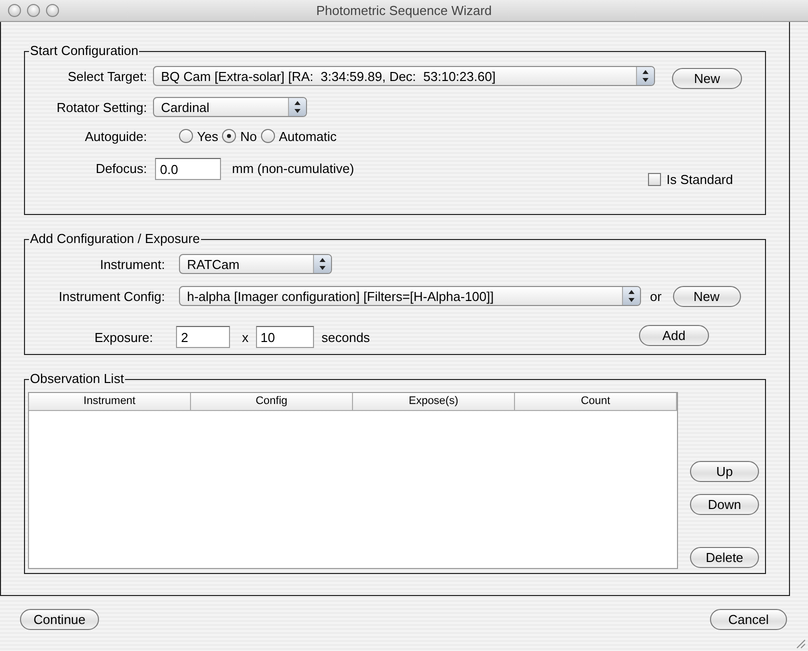 Image resolution: width=808 pixels, height=651 pixels. I want to click on column-header: Expose(s), so click(433, 401).